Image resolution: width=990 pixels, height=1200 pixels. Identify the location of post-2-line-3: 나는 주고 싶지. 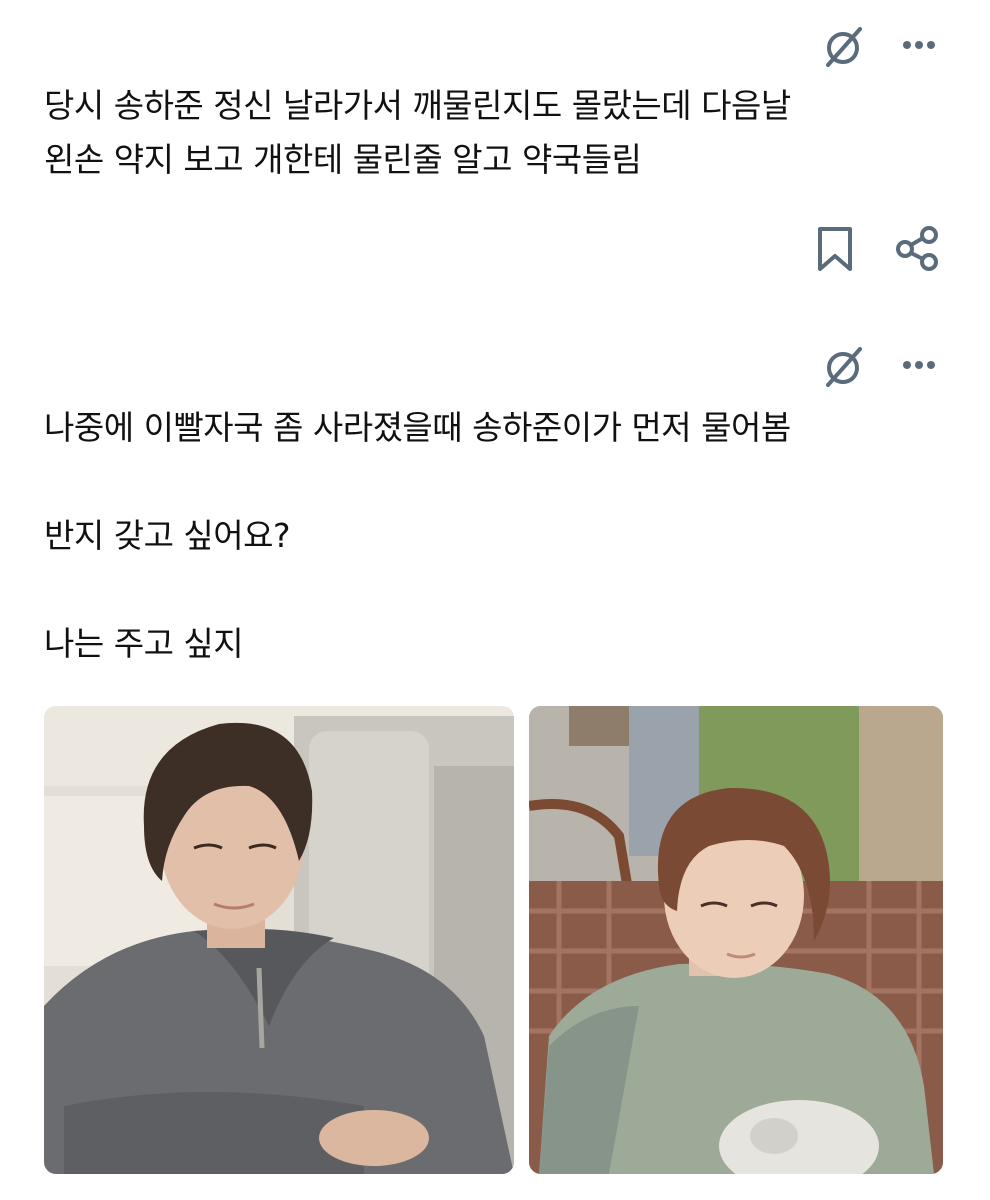
(144, 643).